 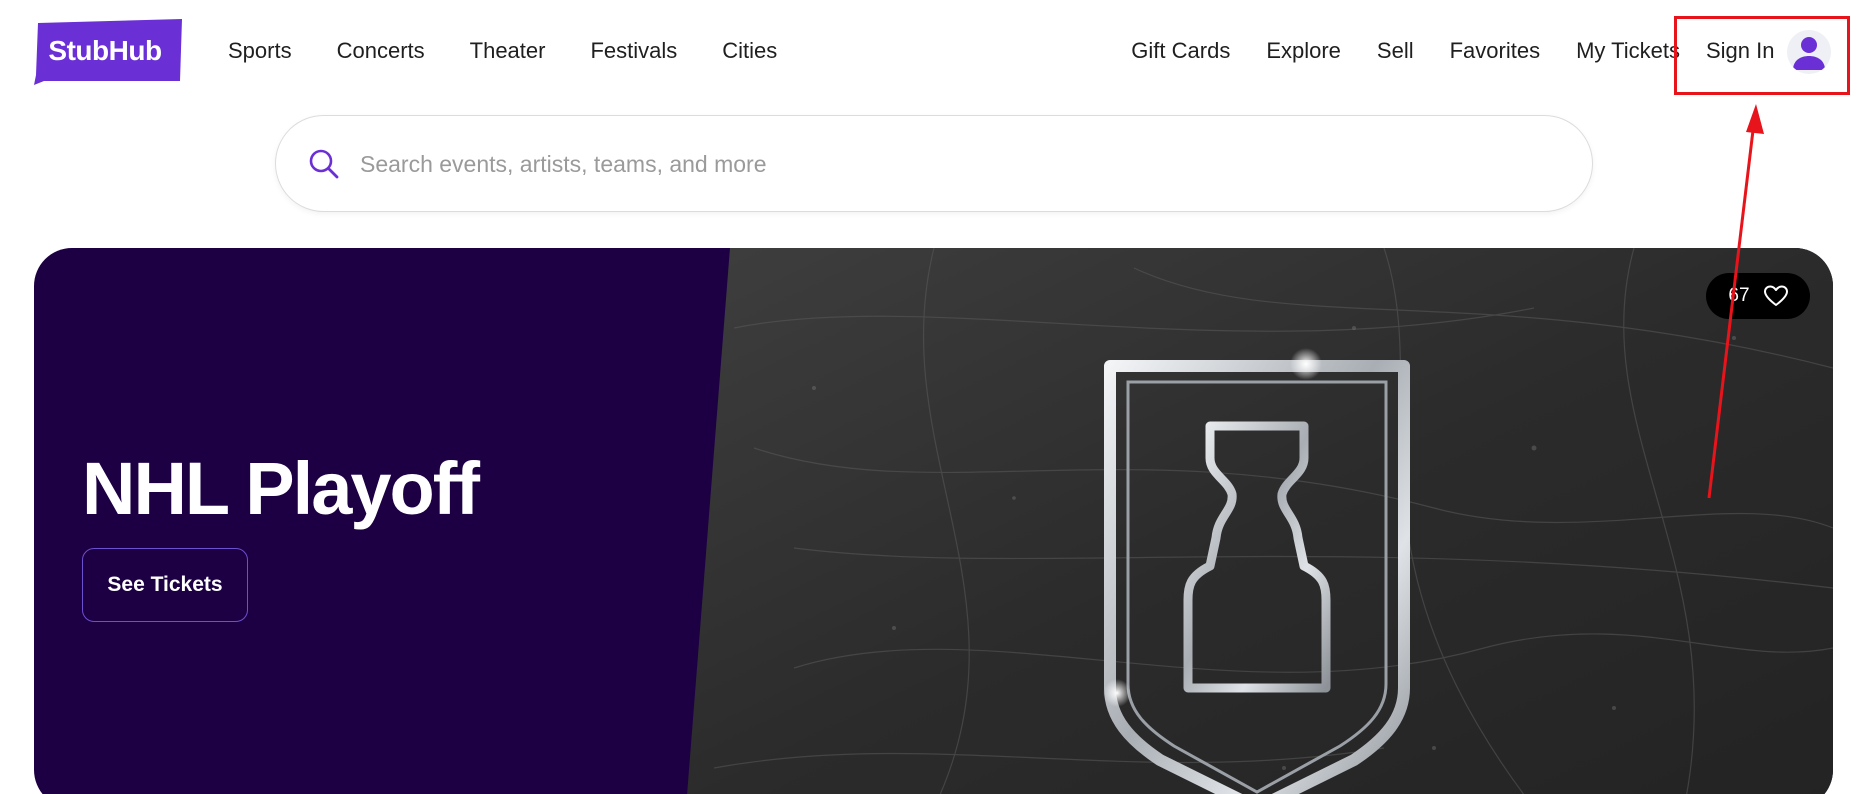 What do you see at coordinates (1303, 51) in the screenshot?
I see `nav-explore: Explore` at bounding box center [1303, 51].